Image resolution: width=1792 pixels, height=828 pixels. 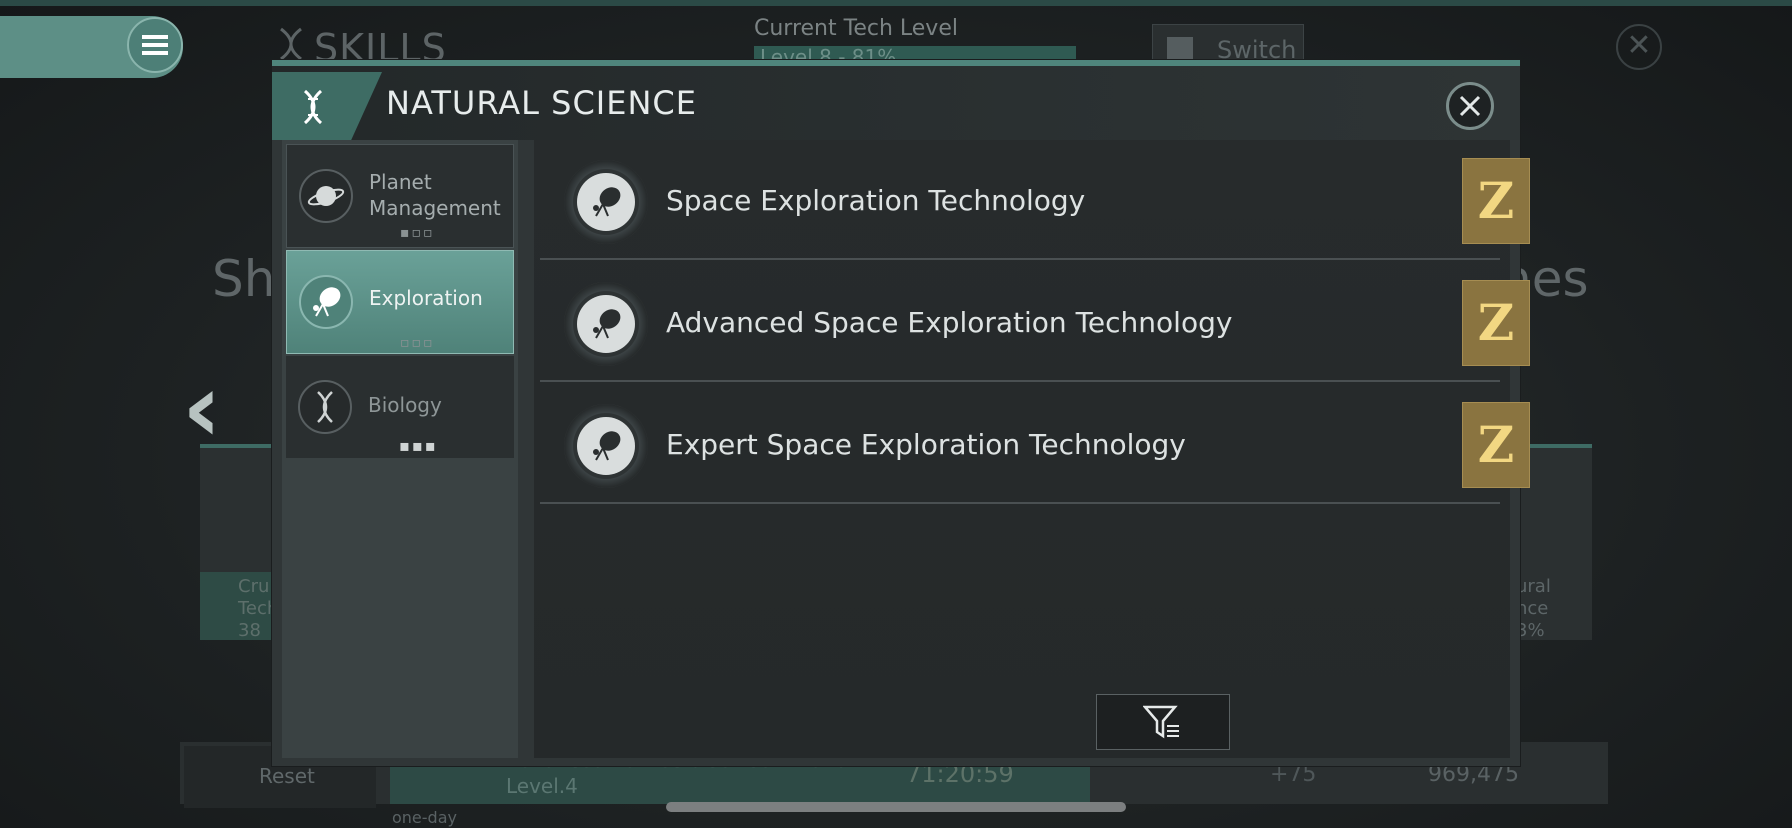 I want to click on close-icon, so click(x=1470, y=106).